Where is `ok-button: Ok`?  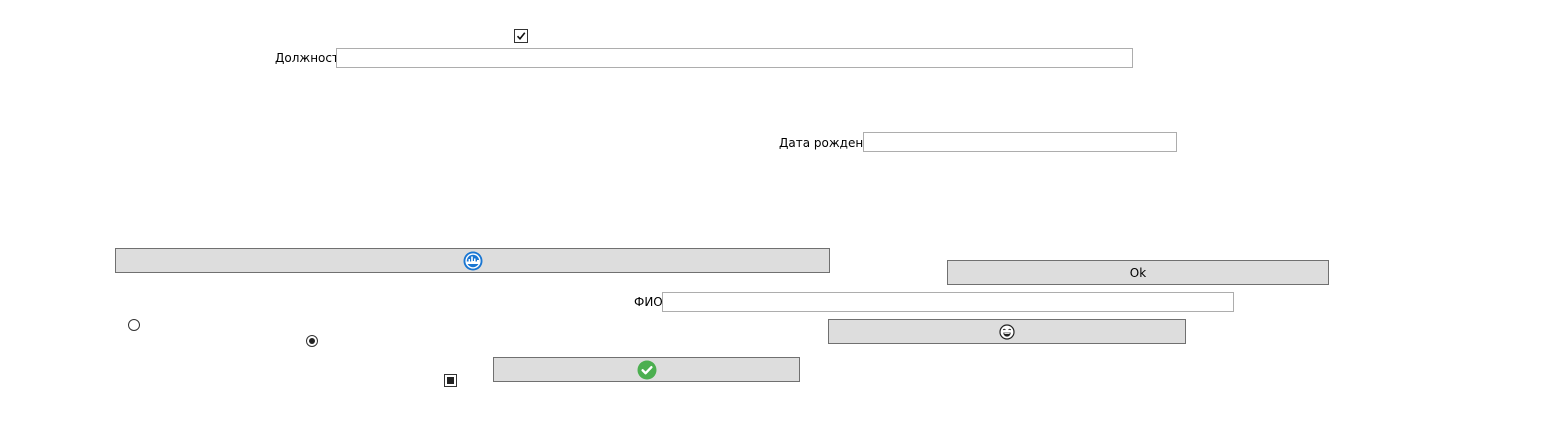
ok-button: Ok is located at coordinates (1138, 272).